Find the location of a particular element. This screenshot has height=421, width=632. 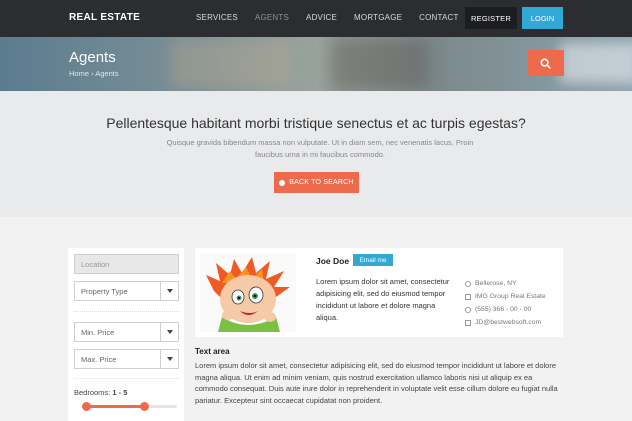

nav-advice: ADVICE is located at coordinates (321, 17).